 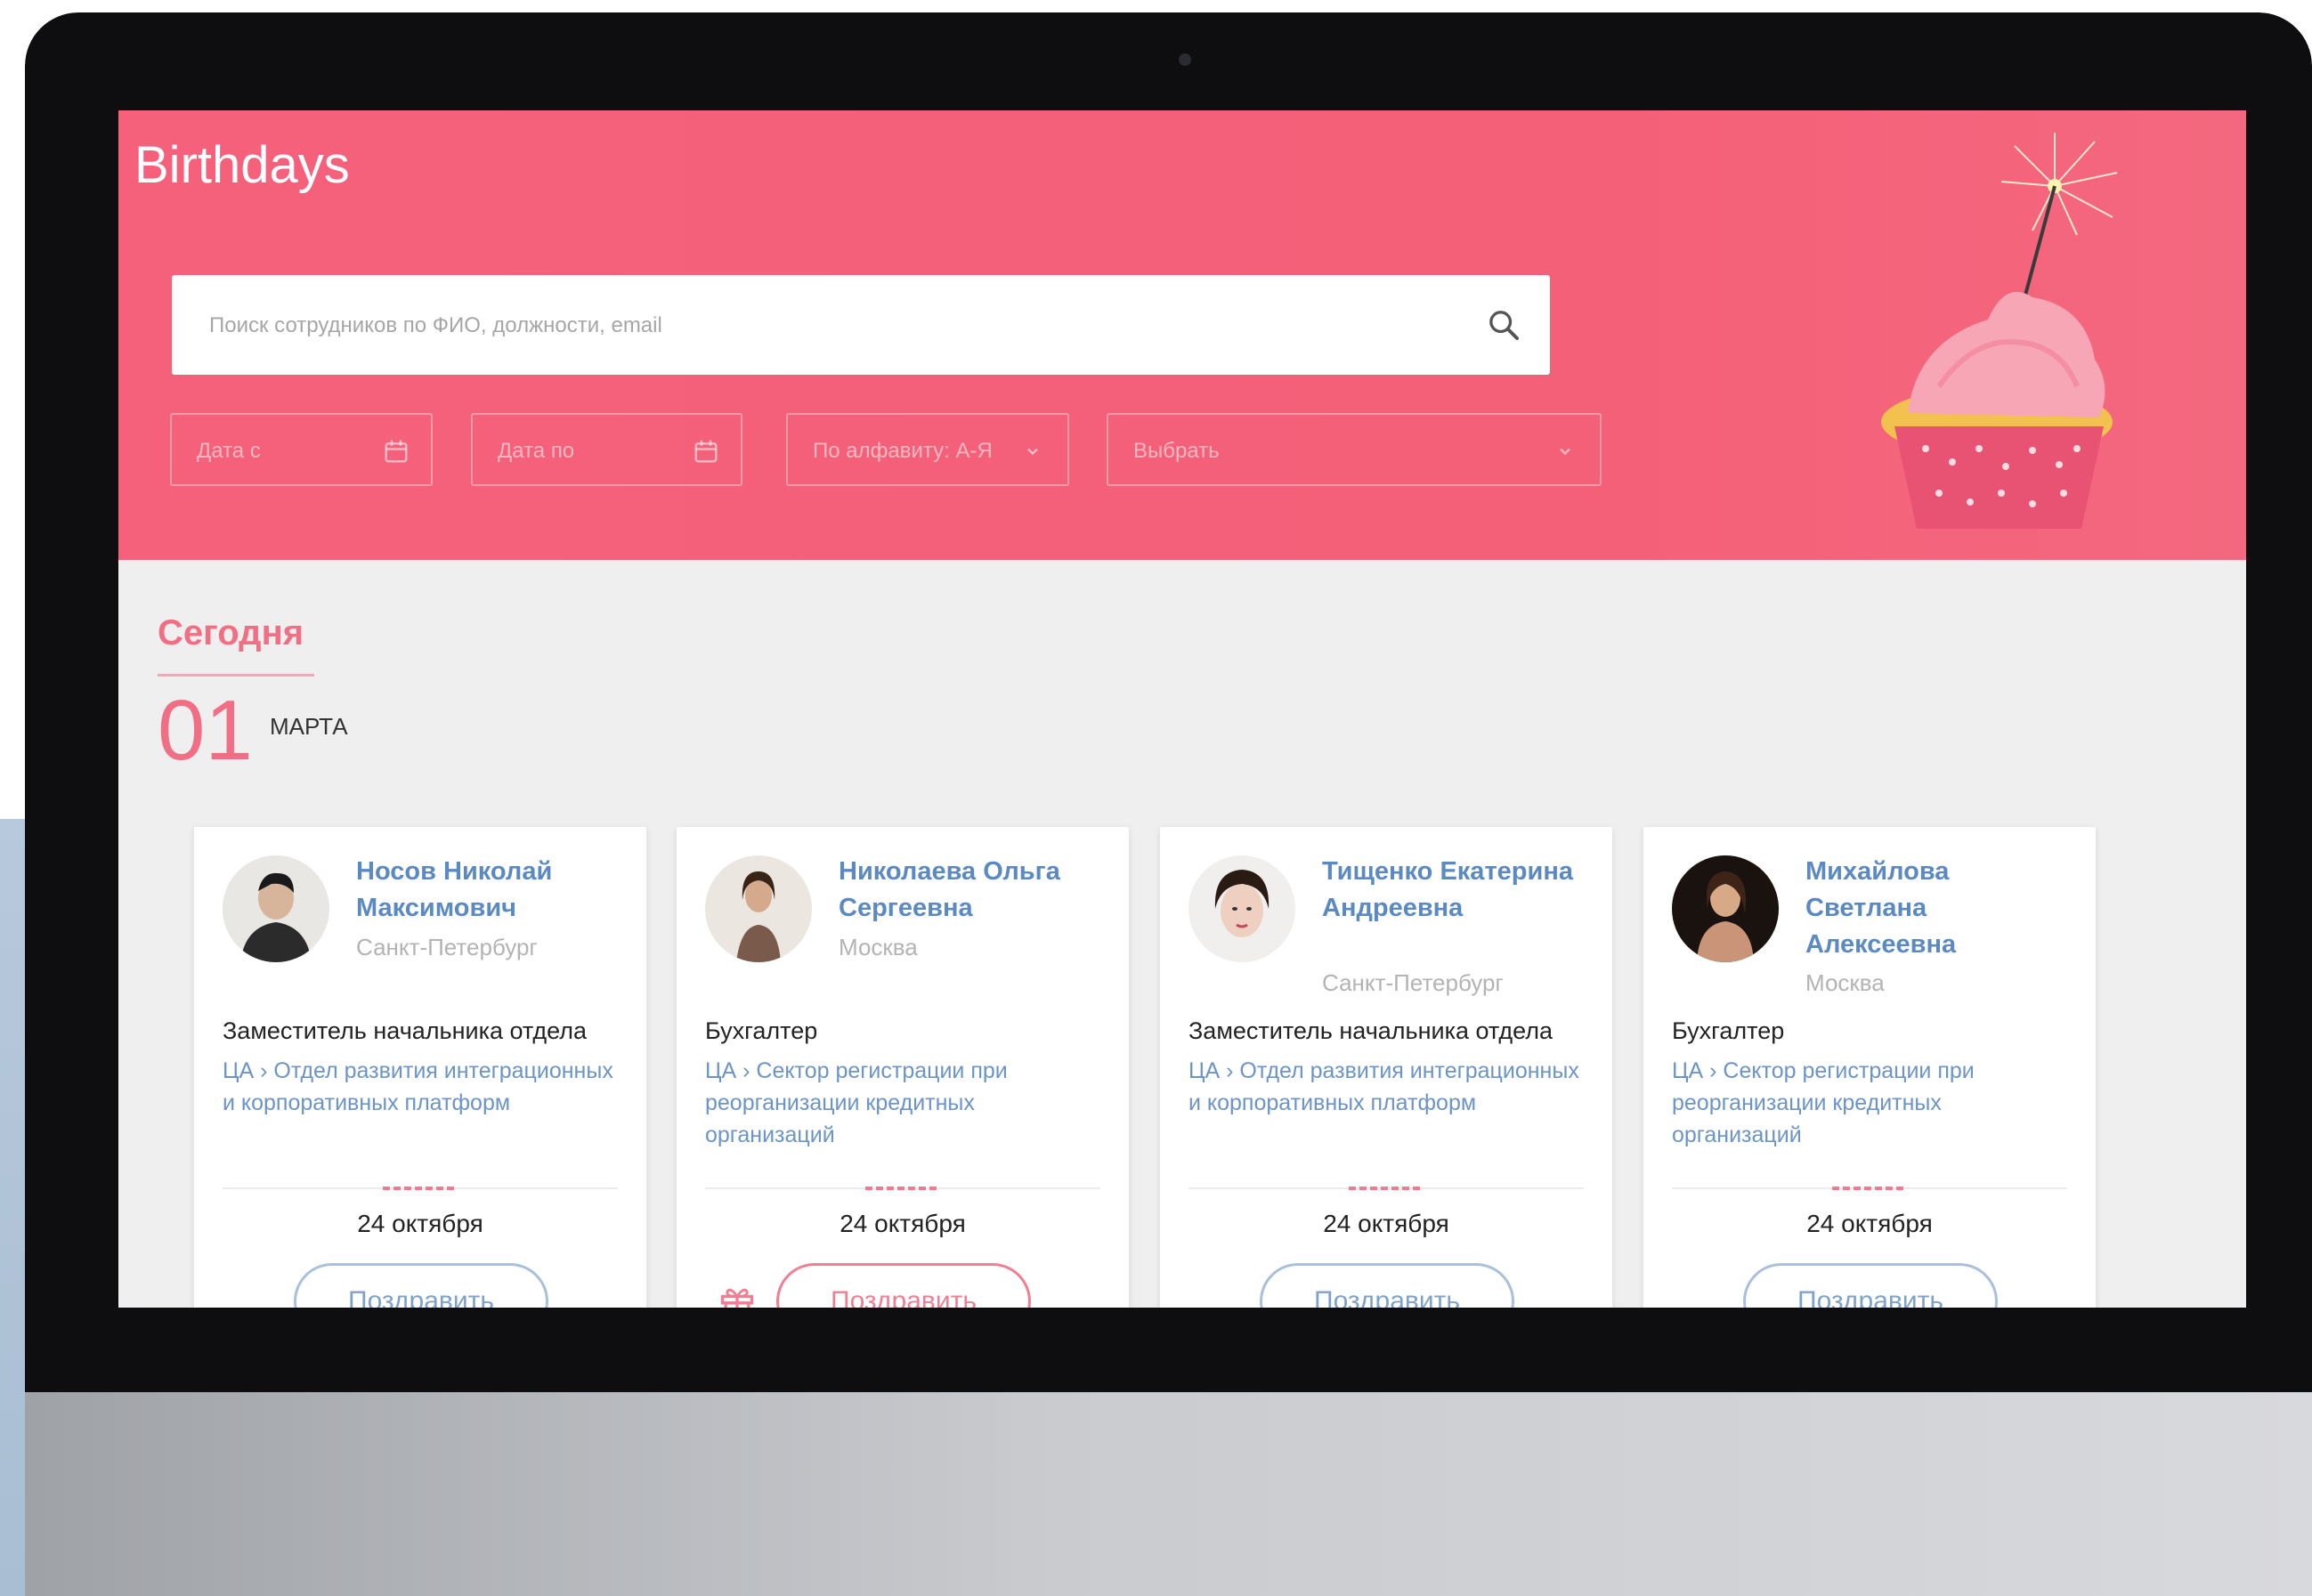 What do you see at coordinates (489, 890) in the screenshot?
I see `employee-name: Носов Николай Максимович` at bounding box center [489, 890].